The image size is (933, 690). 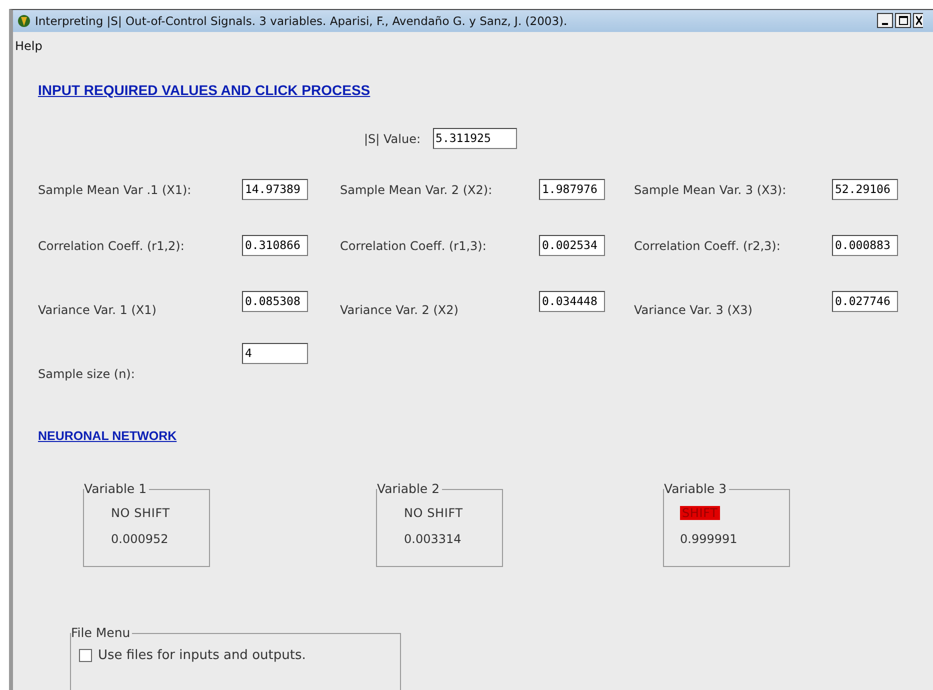 I want to click on maximize-button, so click(x=903, y=20).